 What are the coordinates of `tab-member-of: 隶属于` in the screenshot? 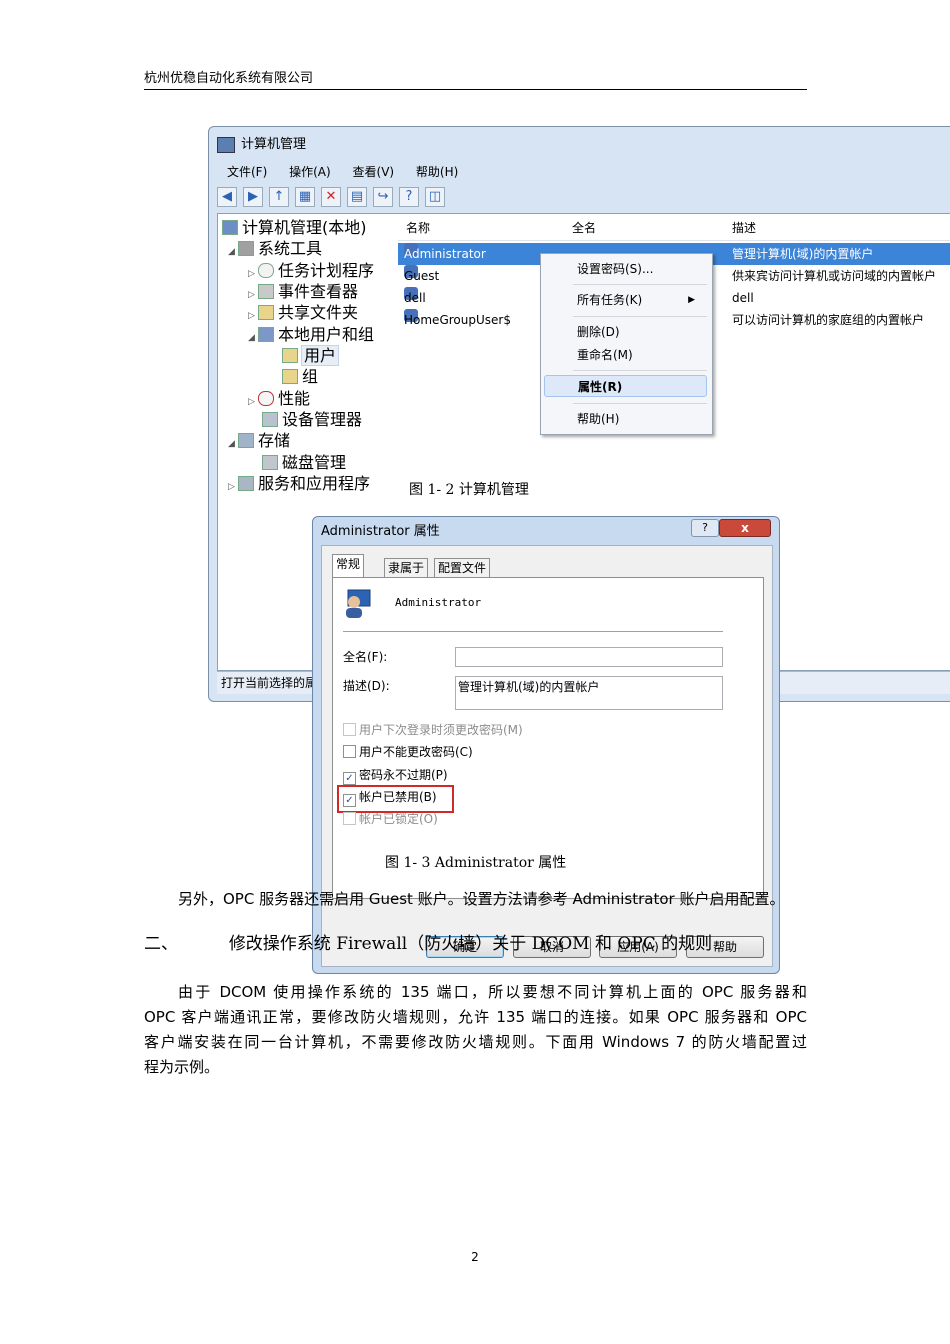 It's located at (406, 567).